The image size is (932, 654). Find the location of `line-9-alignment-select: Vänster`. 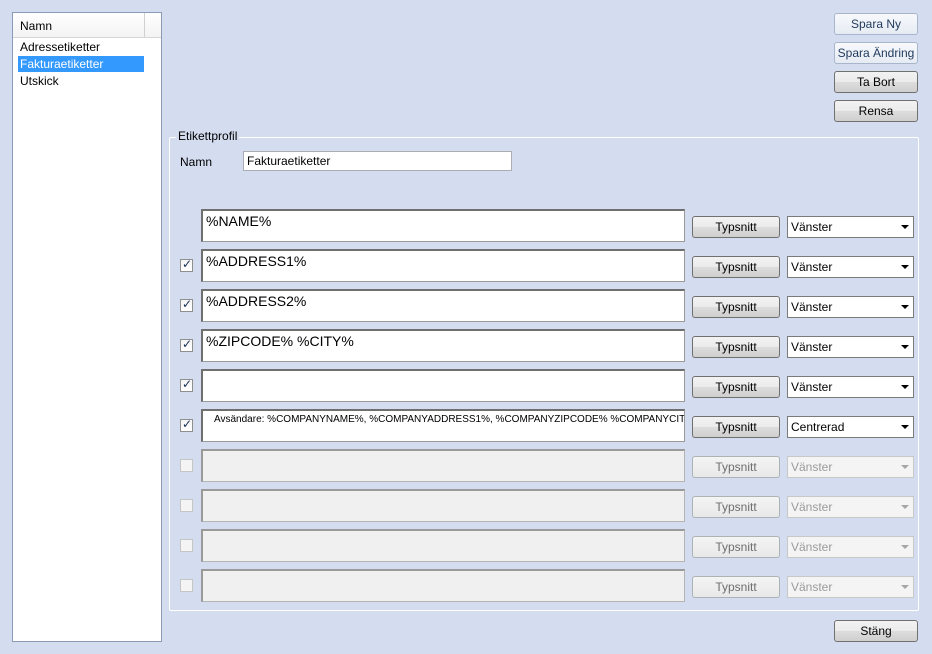

line-9-alignment-select: Vänster is located at coordinates (850, 547).